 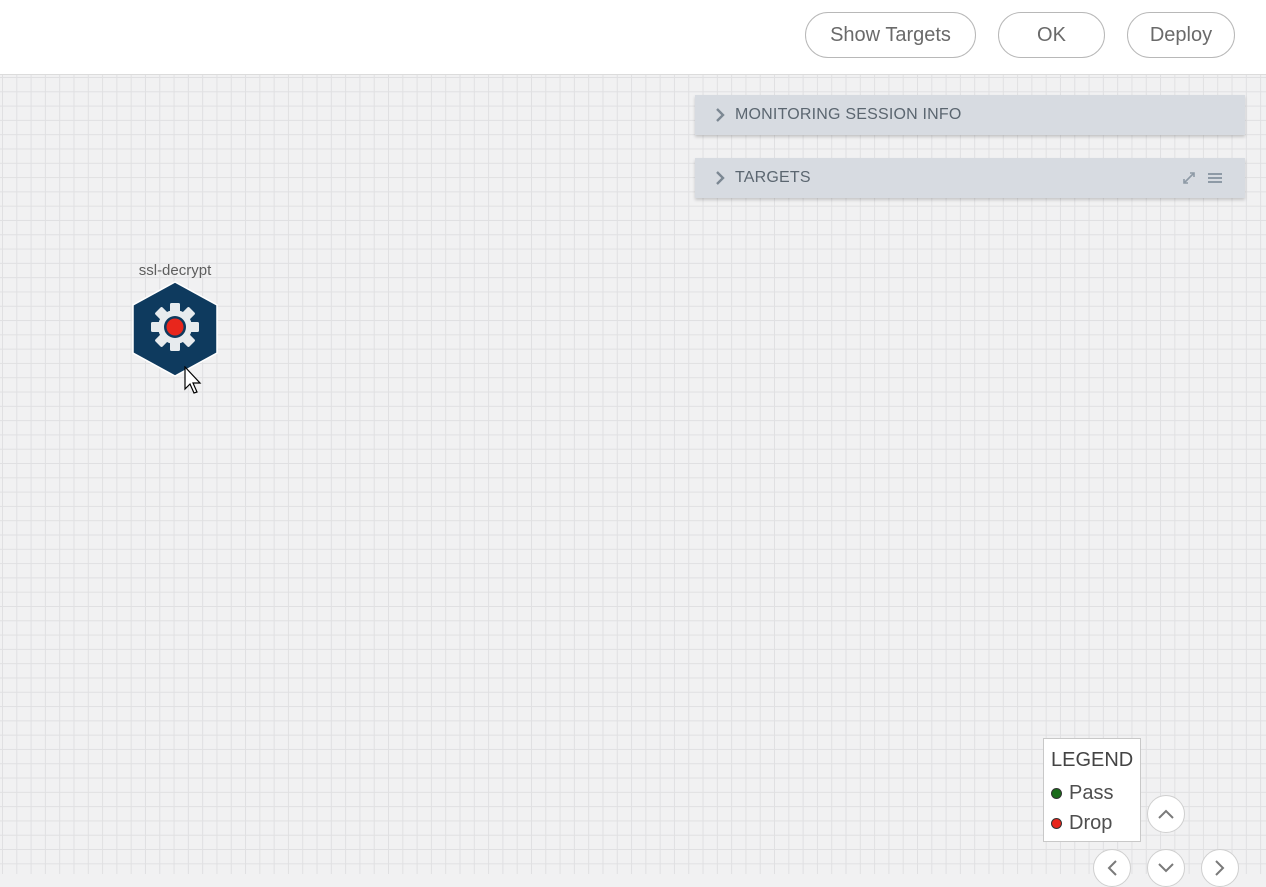 I want to click on gear-icon, so click(x=175, y=329).